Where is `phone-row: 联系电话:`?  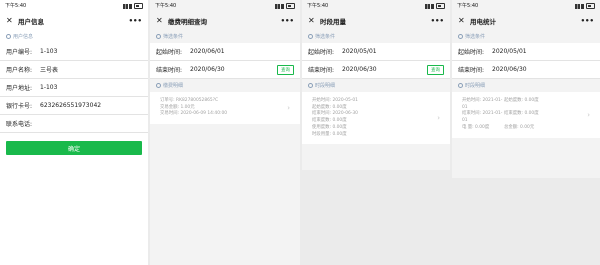
phone-row: 联系电话: is located at coordinates (74, 124).